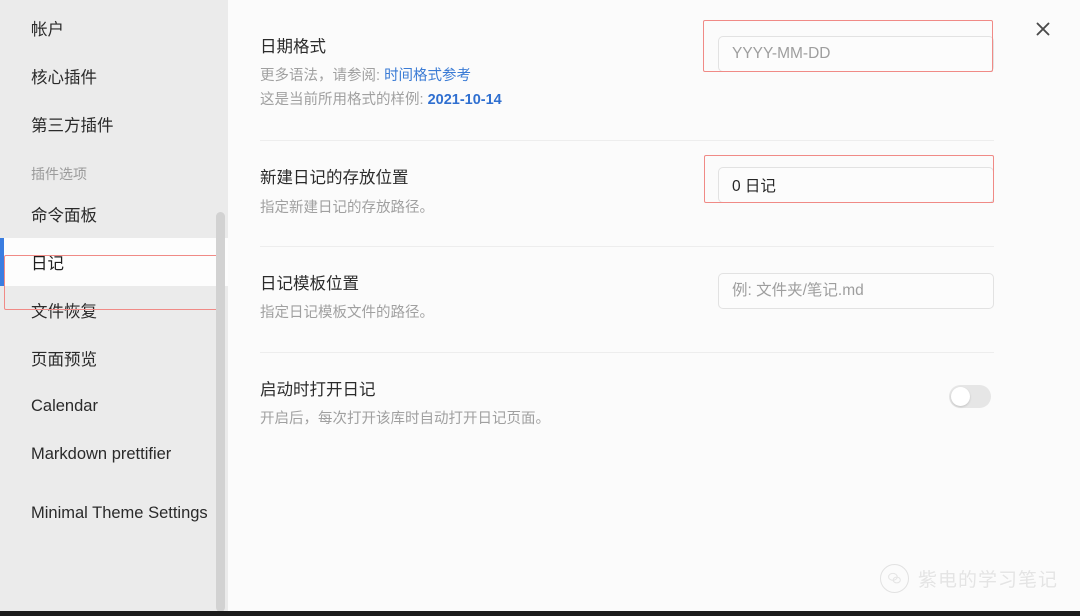 The image size is (1080, 616). I want to click on setting-sample-line: 这是当前所用格式的样例: 2021-10-14, so click(381, 100).